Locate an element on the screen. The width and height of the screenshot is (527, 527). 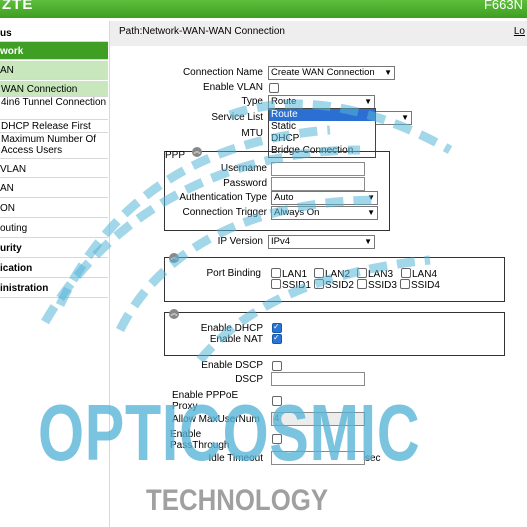
dscp-label: DSCP is located at coordinates (249, 379).